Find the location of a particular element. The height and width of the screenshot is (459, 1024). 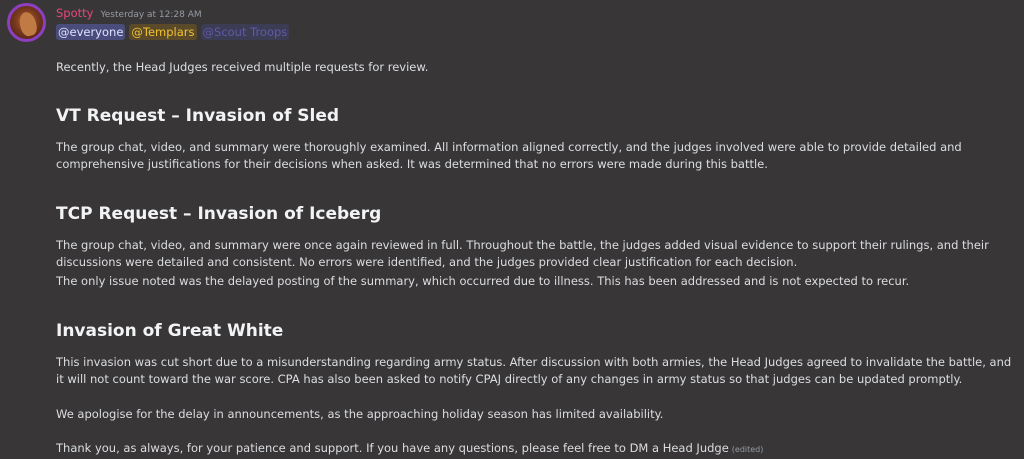

edited-label: (edited) is located at coordinates (747, 449).